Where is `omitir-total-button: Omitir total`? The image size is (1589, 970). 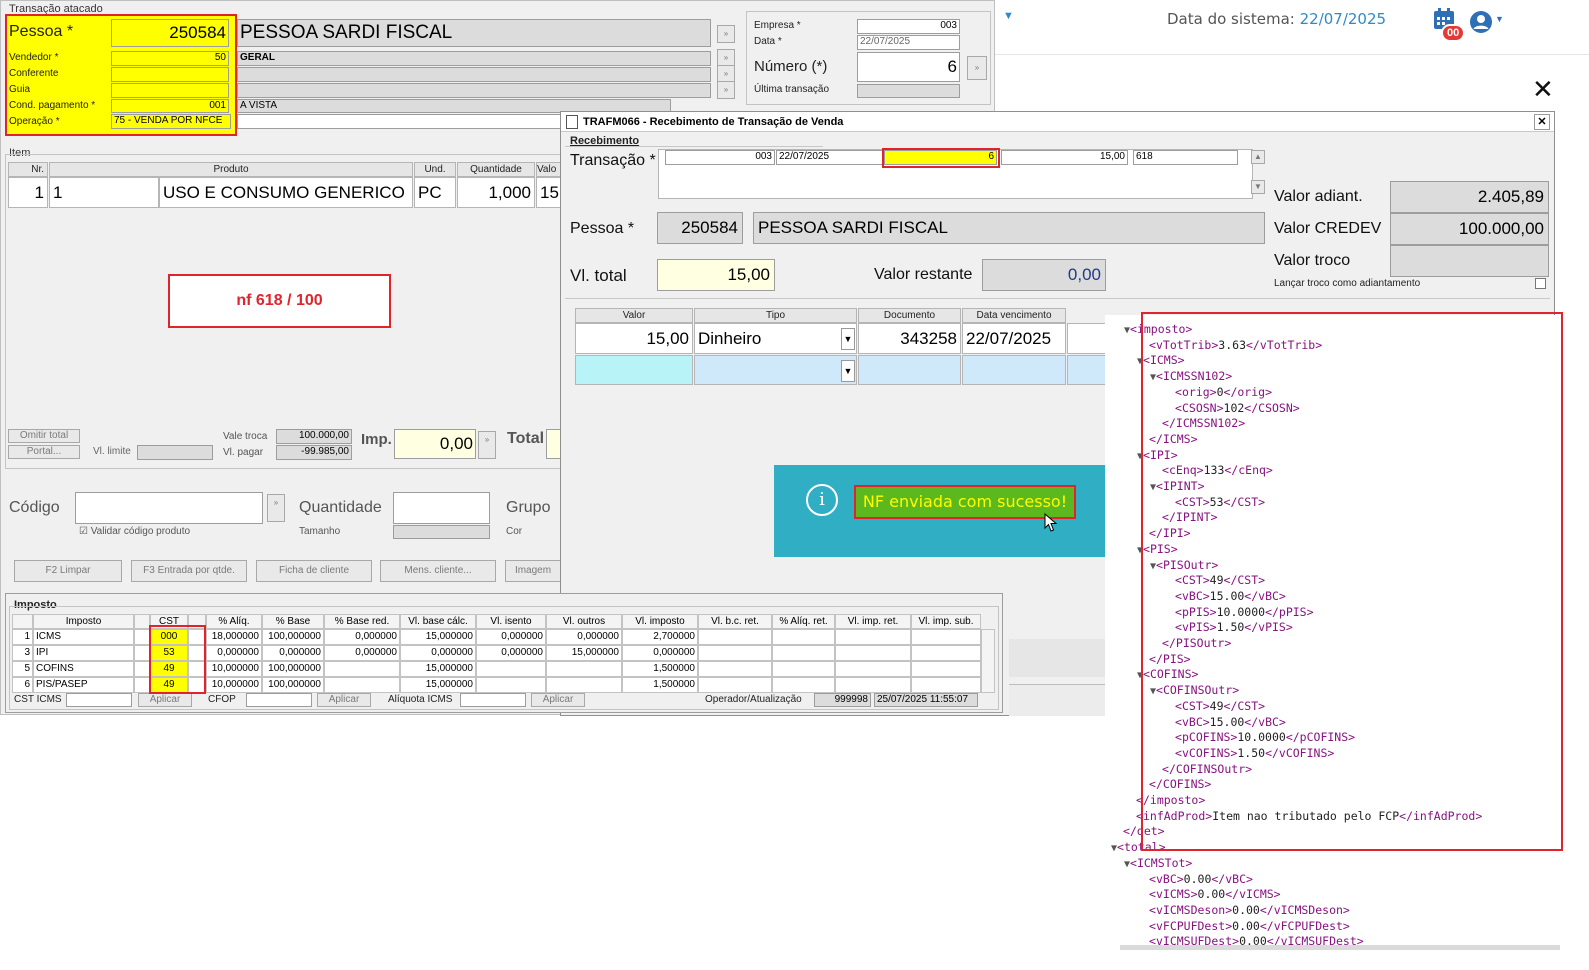
omitir-total-button: Omitir total is located at coordinates (44, 436).